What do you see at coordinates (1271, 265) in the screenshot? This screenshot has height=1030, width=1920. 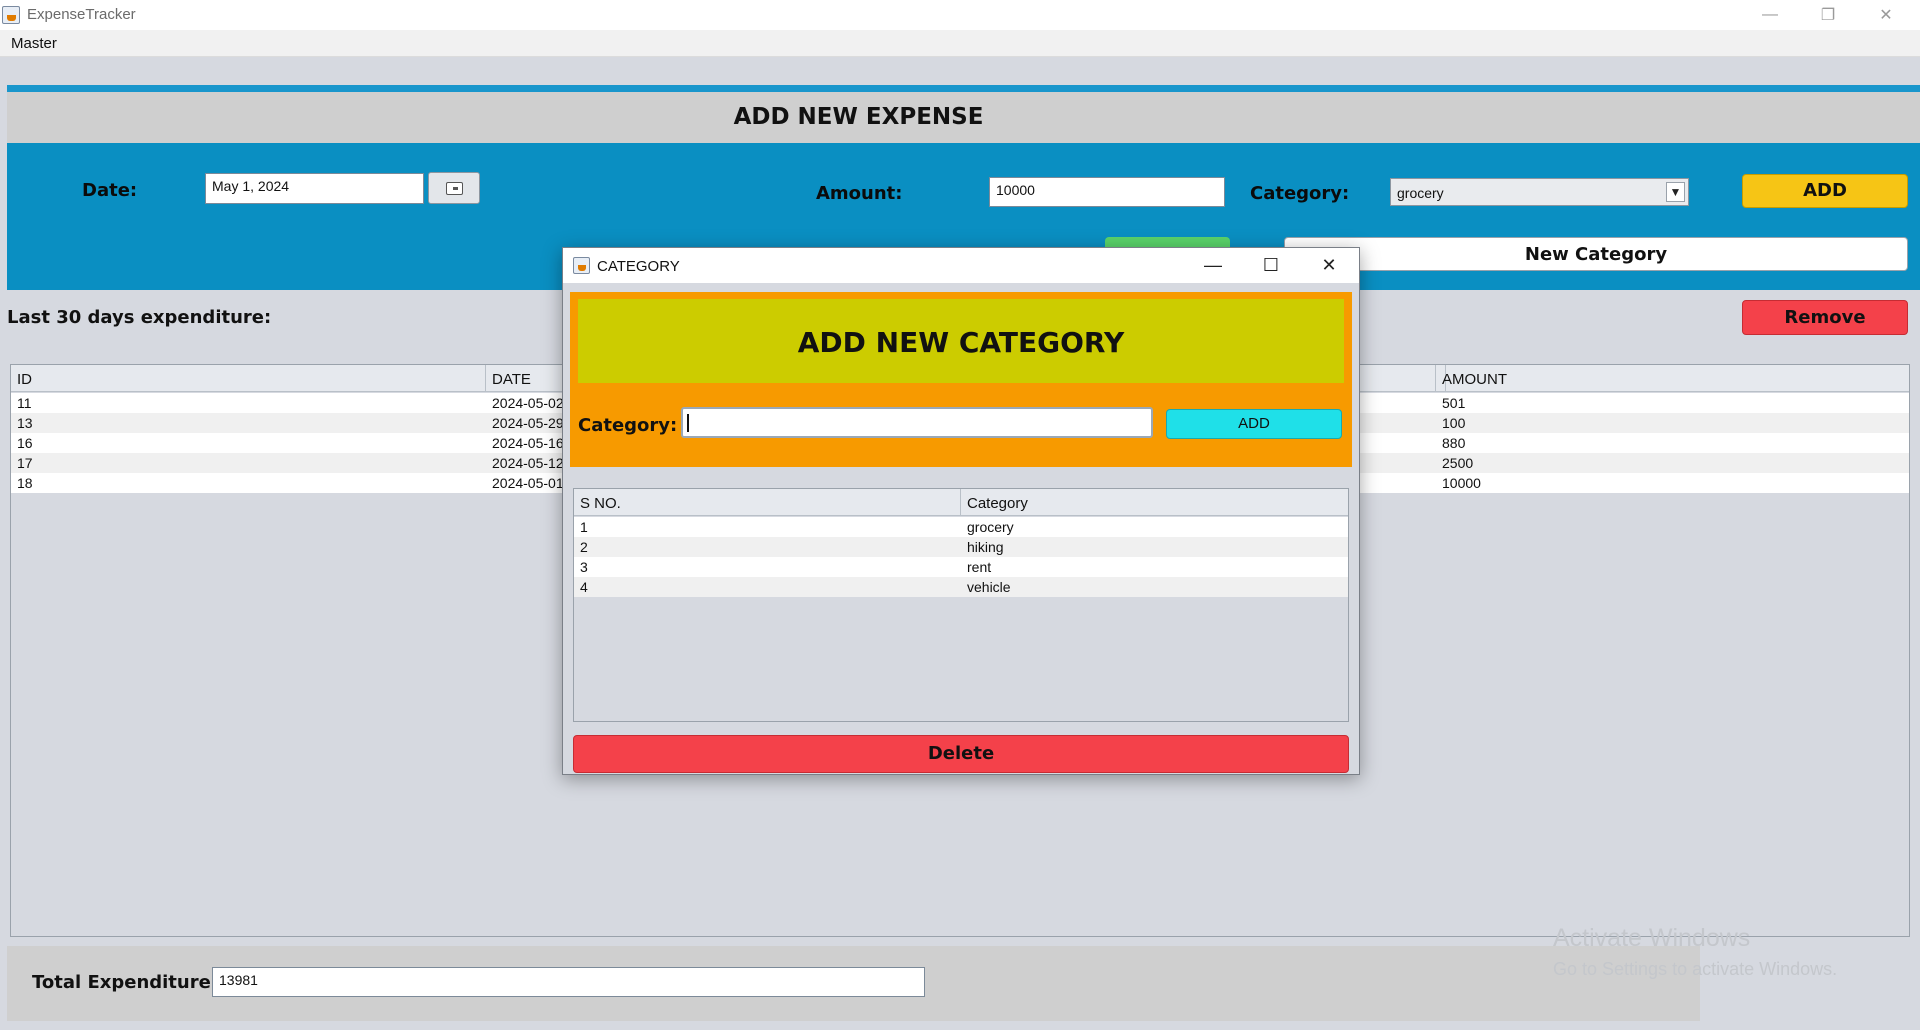 I see `maximize-icon: ☐` at bounding box center [1271, 265].